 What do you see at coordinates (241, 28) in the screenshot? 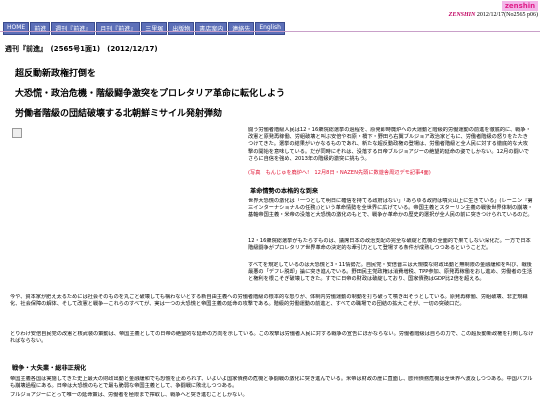
I see `nav-contact: 連絡先` at bounding box center [241, 28].